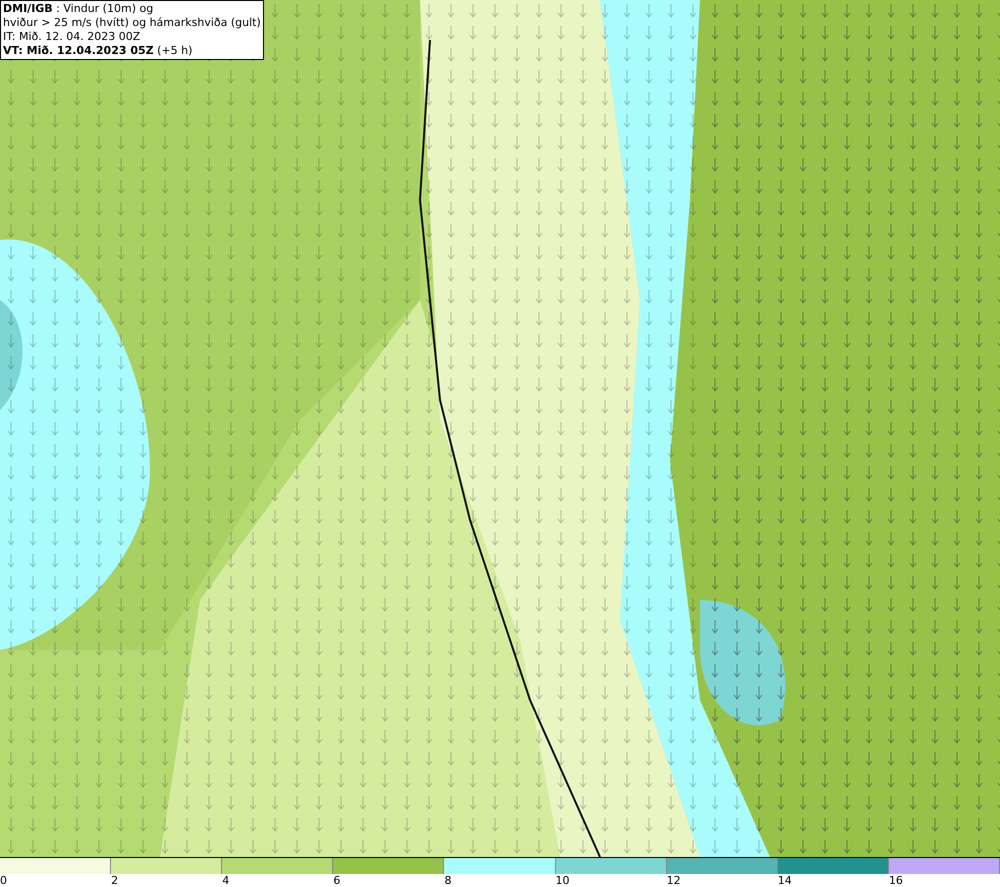 Image resolution: width=1000 pixels, height=887 pixels. Describe the element at coordinates (336, 880) in the screenshot. I see `legend-label: 6` at that location.